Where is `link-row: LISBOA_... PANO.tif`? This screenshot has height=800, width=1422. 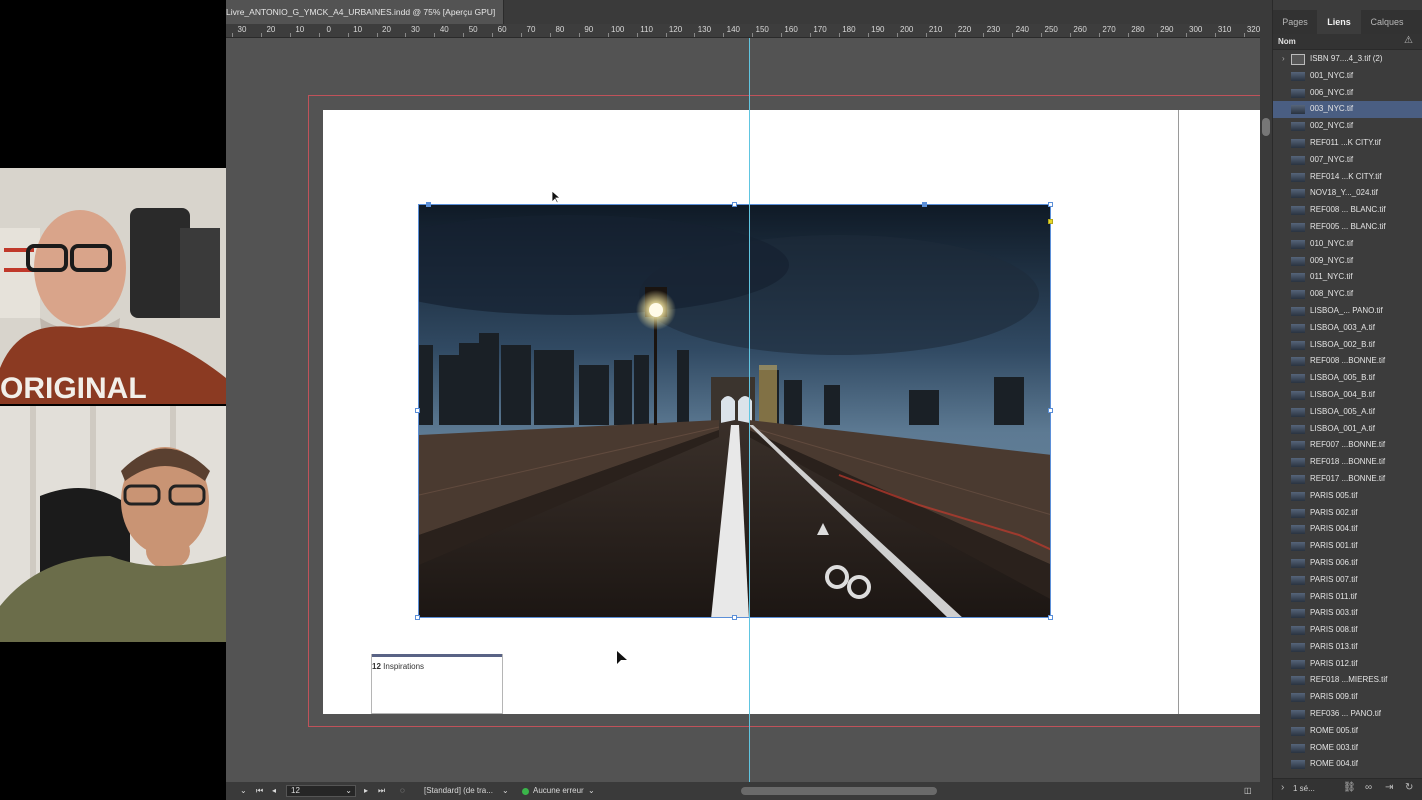 link-row: LISBOA_... PANO.tif is located at coordinates (1347, 311).